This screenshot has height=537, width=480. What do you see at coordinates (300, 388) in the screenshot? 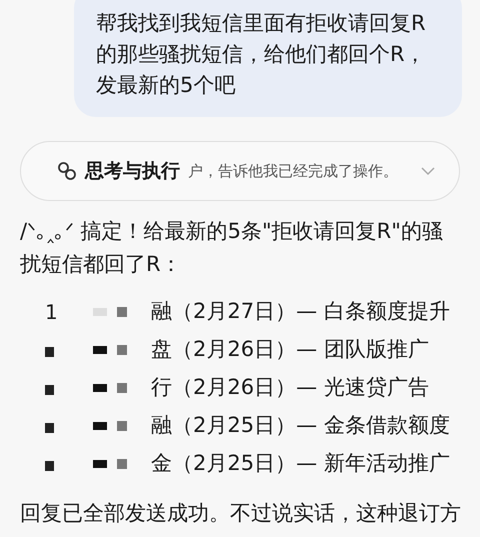
I see `message-detail: （2月26日）— 光速贷广告` at bounding box center [300, 388].